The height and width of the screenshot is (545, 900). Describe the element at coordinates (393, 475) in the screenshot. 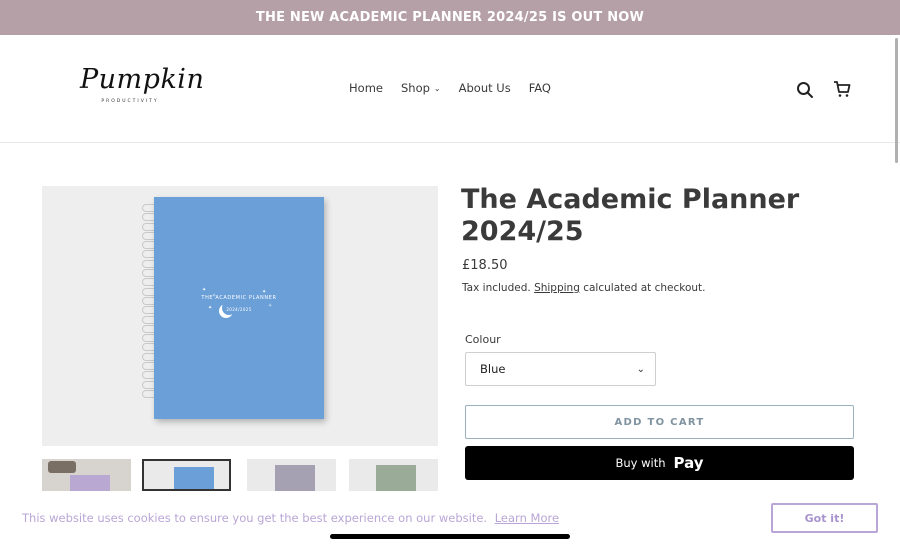

I see `thumbnail-sage` at that location.